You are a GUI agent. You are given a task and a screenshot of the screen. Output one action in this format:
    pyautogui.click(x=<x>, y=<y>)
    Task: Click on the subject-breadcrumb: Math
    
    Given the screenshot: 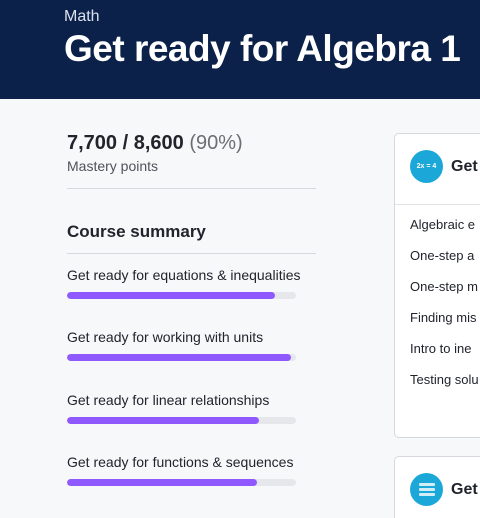 What is the action you would take?
    pyautogui.click(x=82, y=17)
    